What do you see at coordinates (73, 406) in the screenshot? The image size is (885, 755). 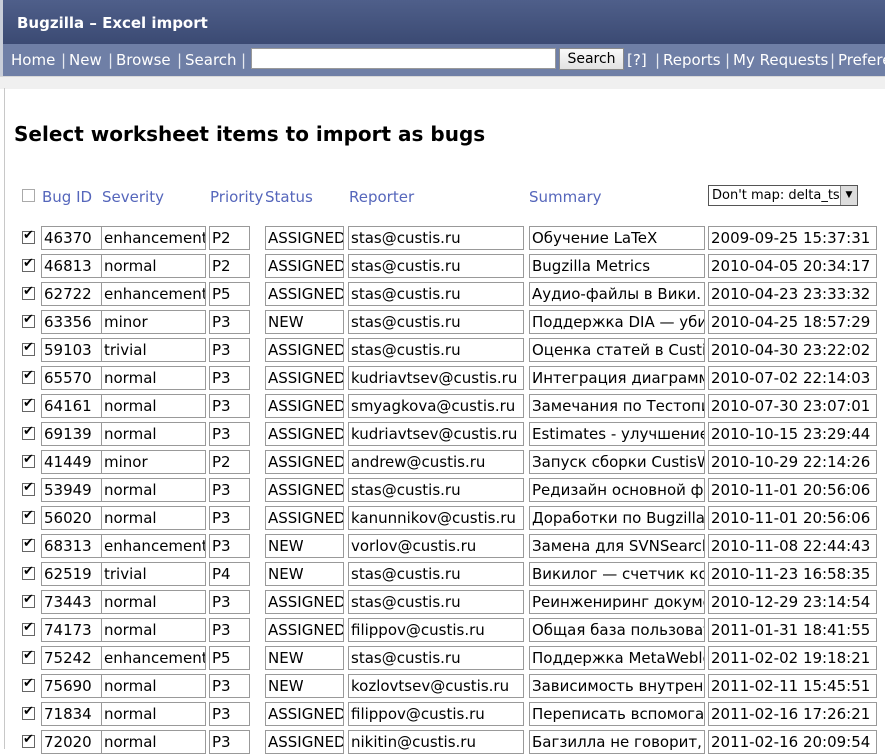 I see `bug-id-field: 64161` at bounding box center [73, 406].